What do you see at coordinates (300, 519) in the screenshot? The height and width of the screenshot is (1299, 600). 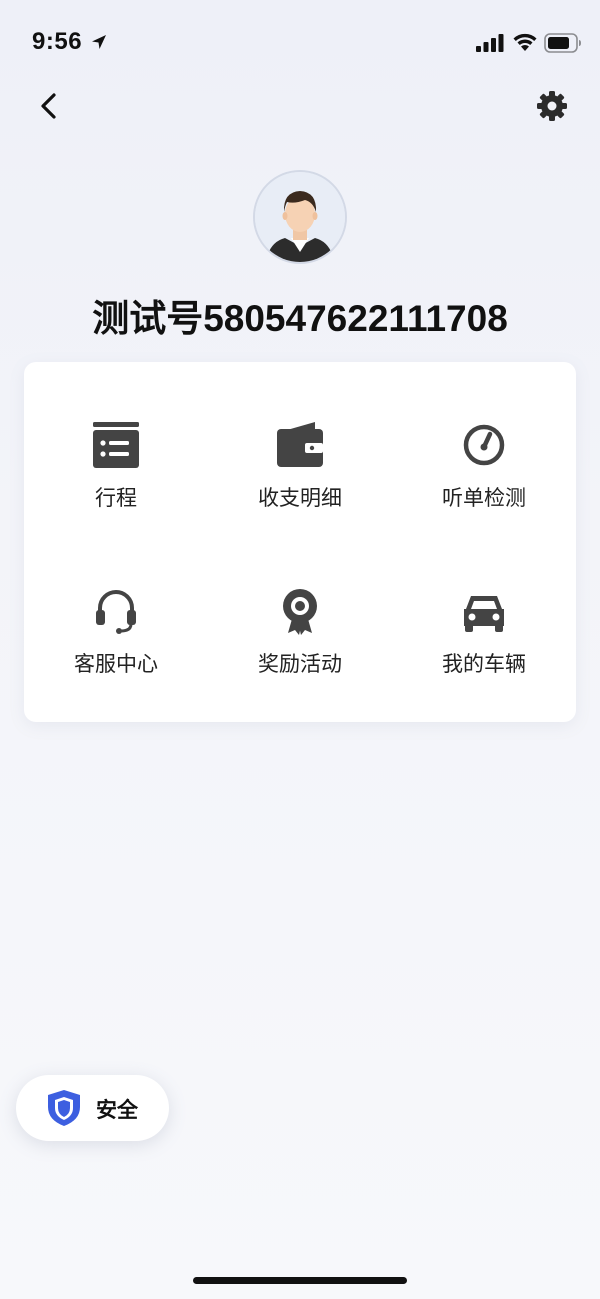 I see `menu-item-rewards: 奖励活动` at bounding box center [300, 519].